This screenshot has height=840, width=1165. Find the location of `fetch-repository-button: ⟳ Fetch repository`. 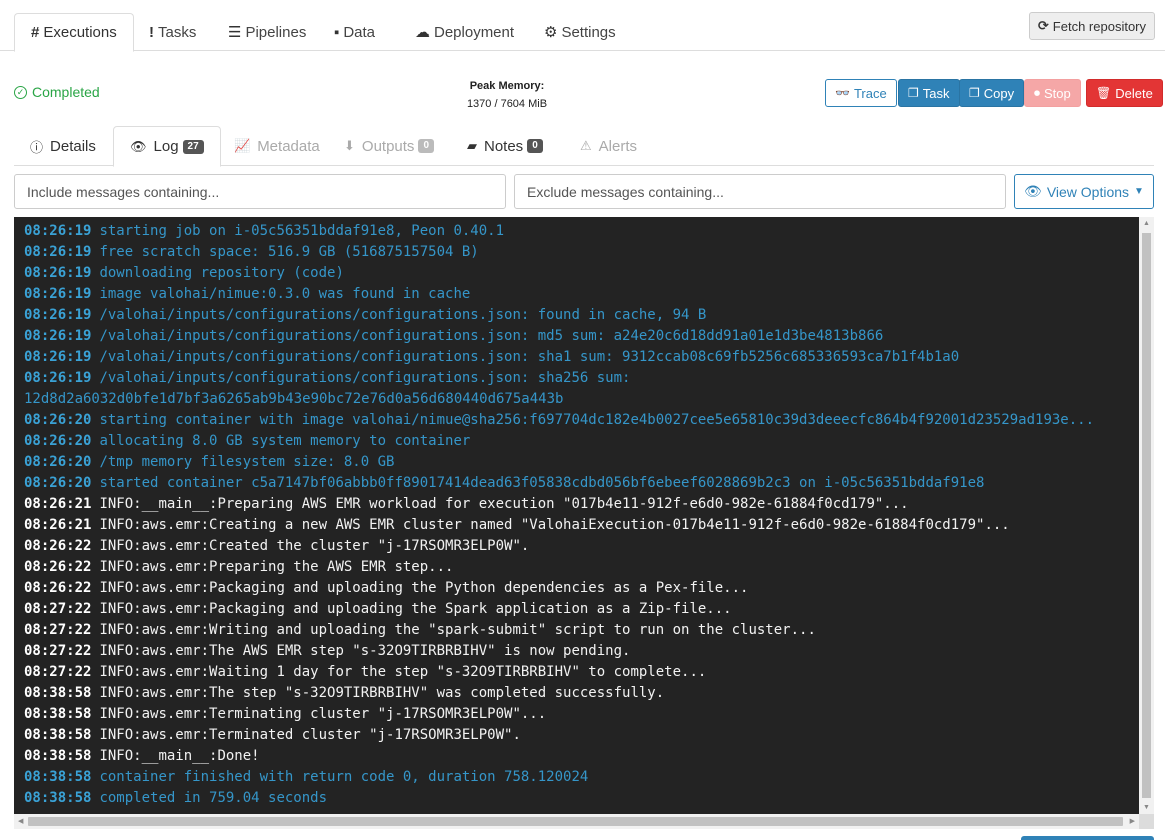

fetch-repository-button: ⟳ Fetch repository is located at coordinates (1091, 26).